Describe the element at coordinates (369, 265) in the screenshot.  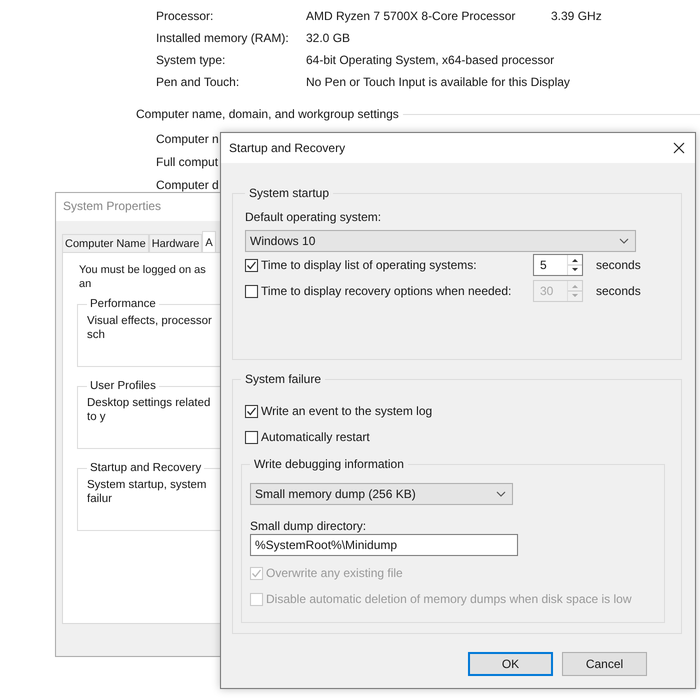
I see `checkbox-label: Time to display list of operating systems:` at that location.